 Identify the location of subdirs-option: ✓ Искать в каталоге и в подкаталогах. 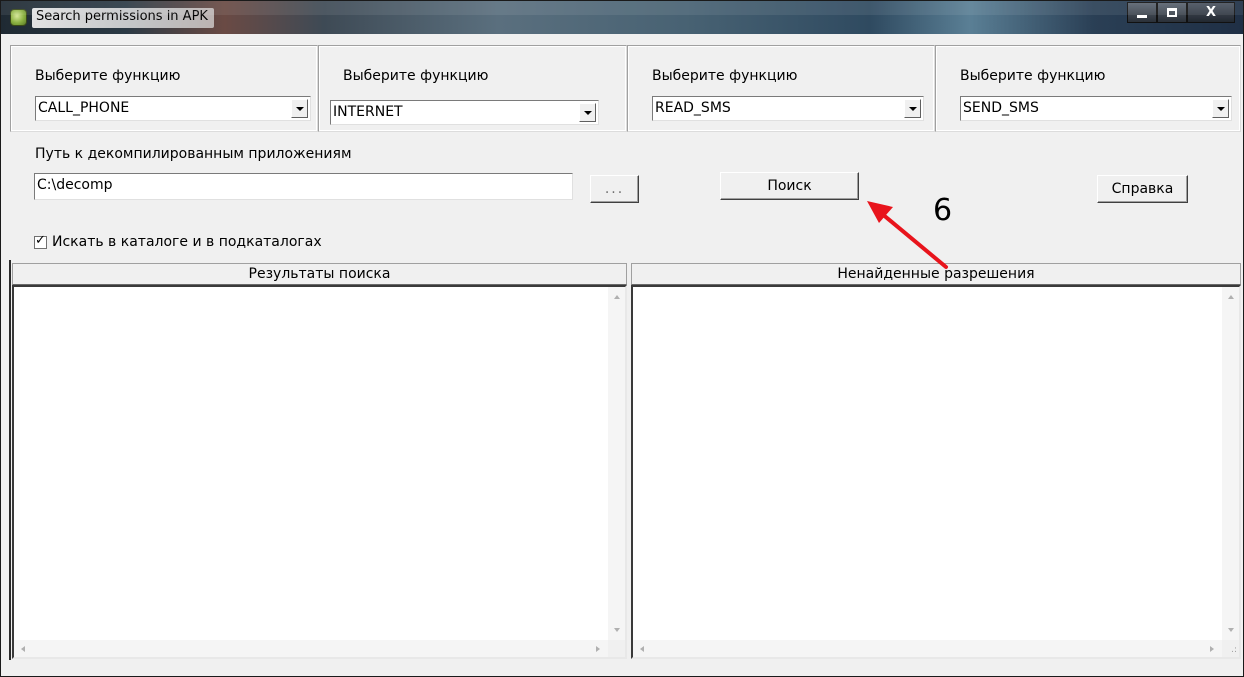
(178, 241).